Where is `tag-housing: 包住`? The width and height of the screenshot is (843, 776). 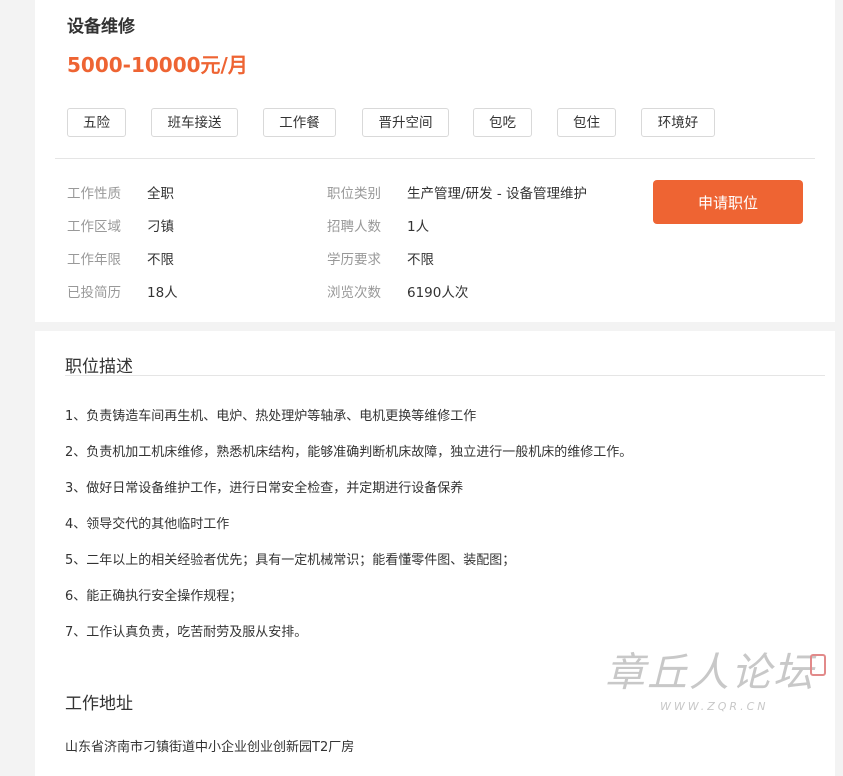
tag-housing: 包住 is located at coordinates (586, 122).